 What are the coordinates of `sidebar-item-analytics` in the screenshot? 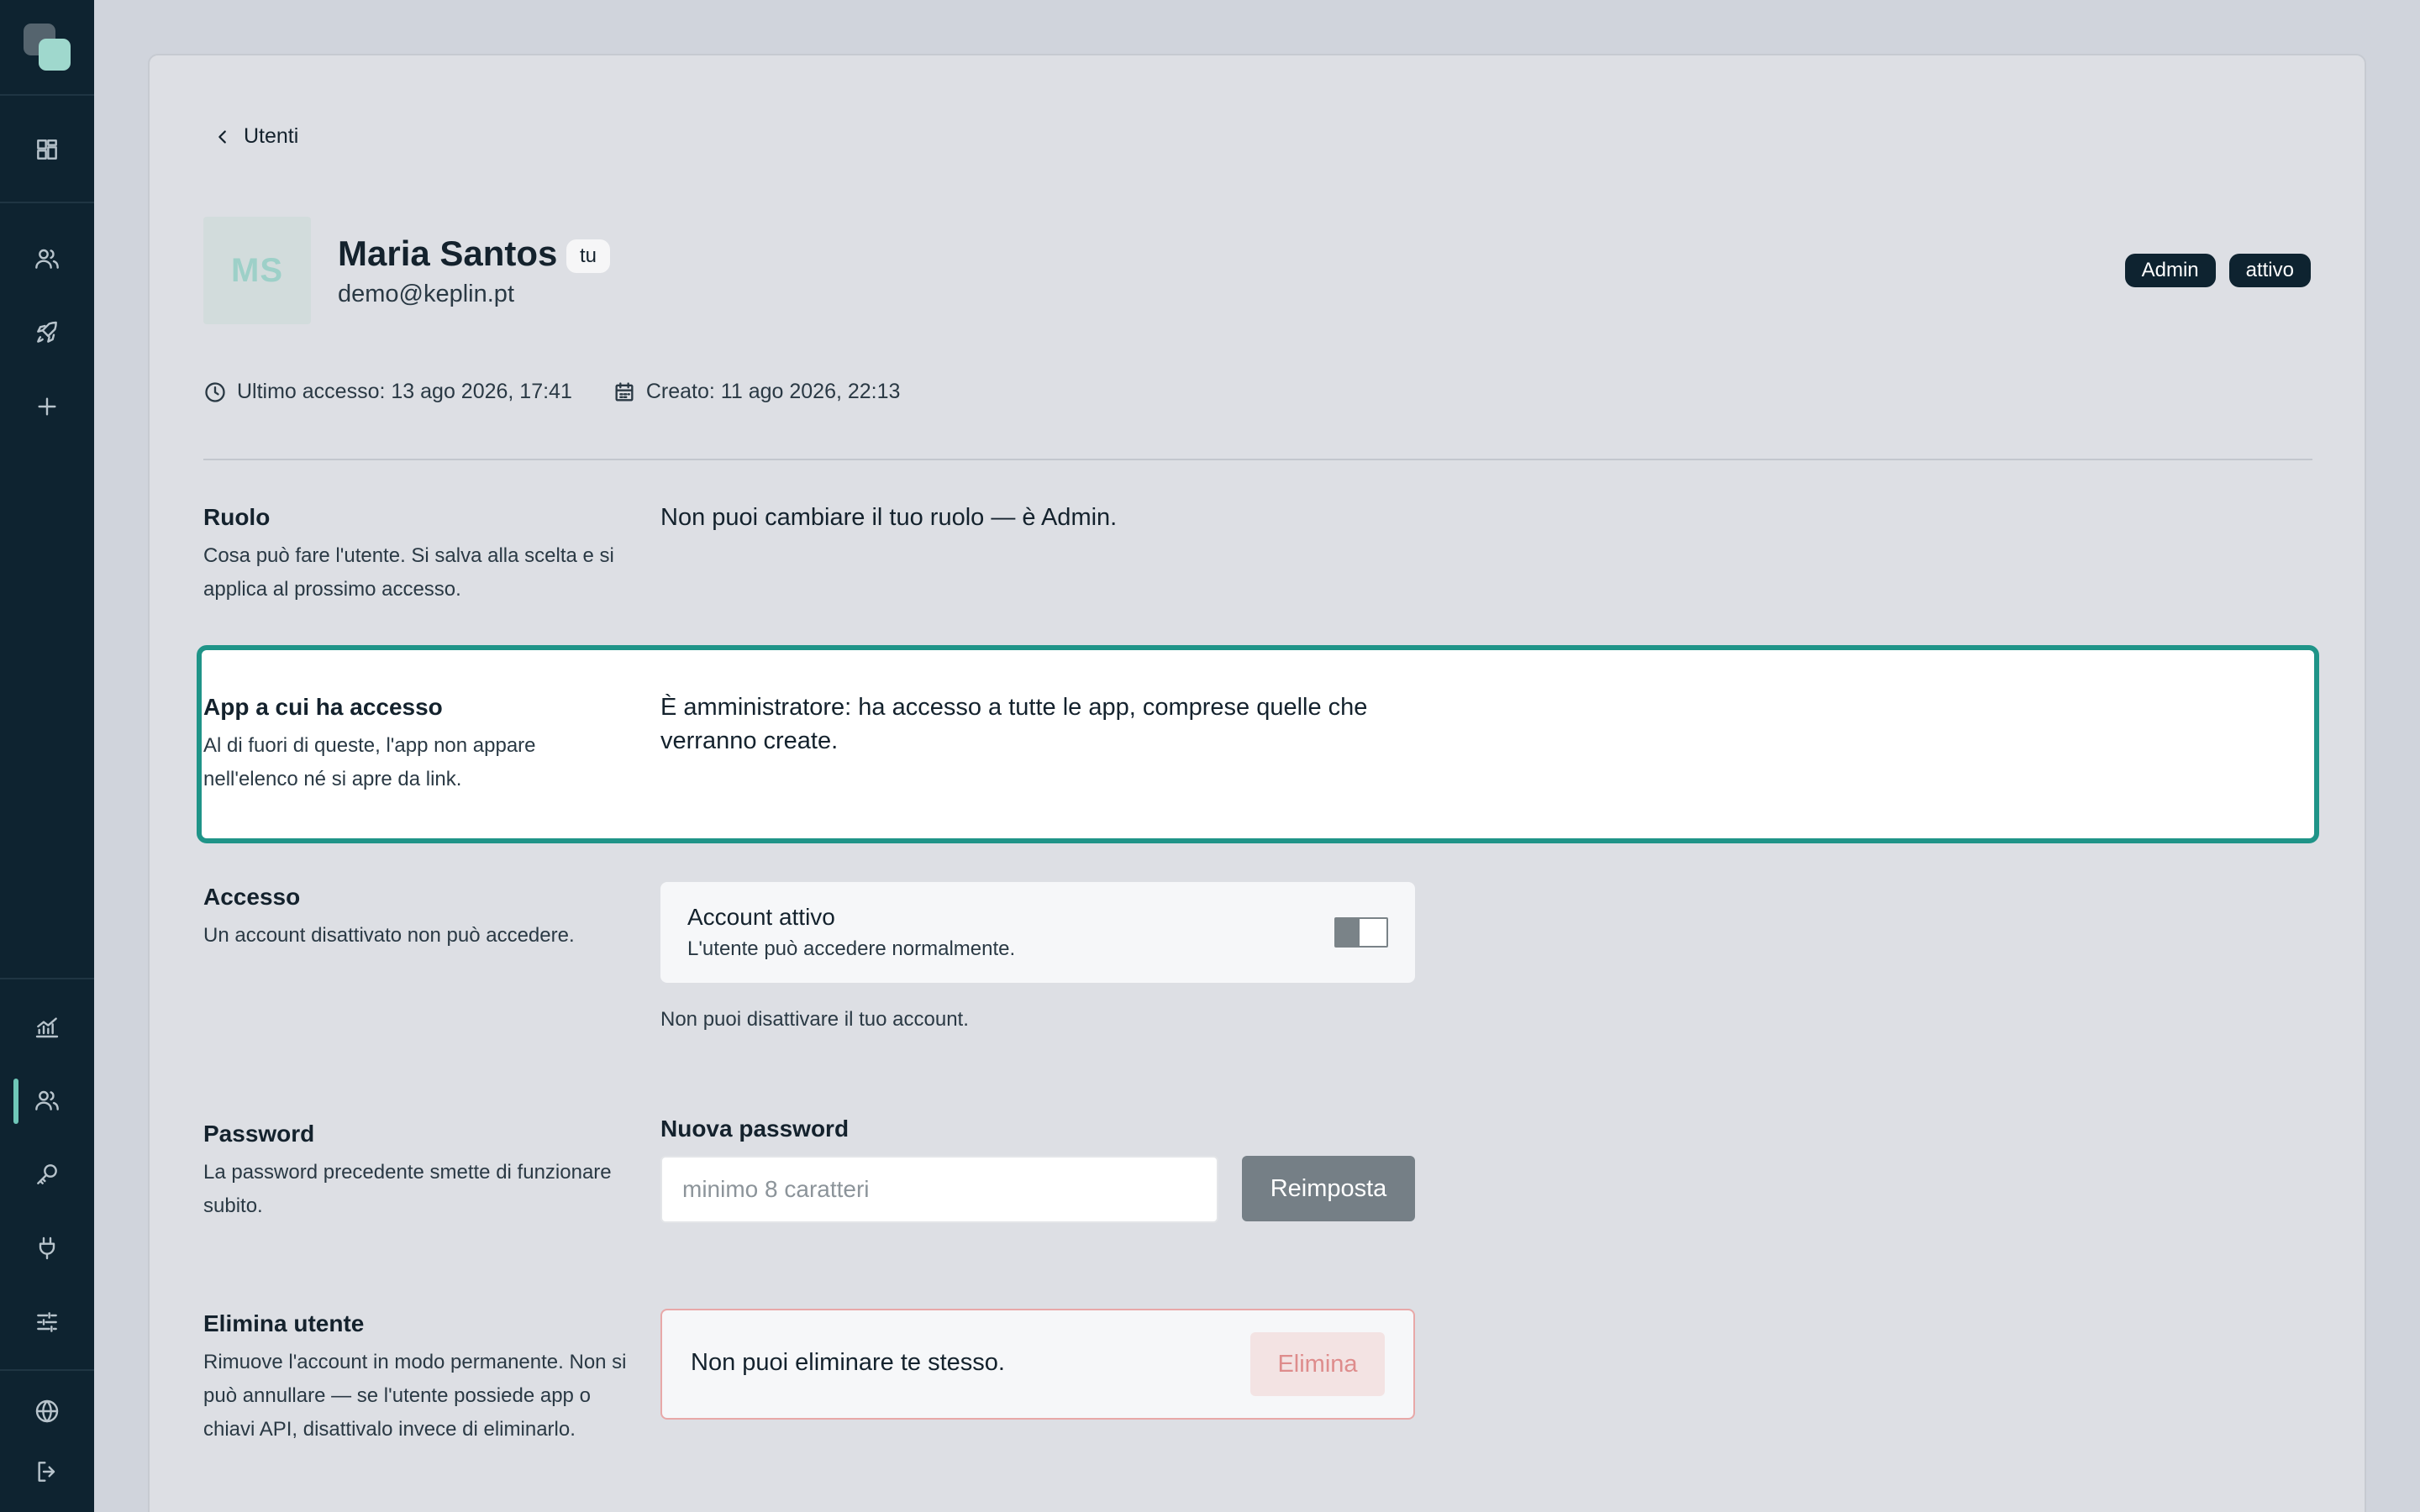 It's located at (47, 1026).